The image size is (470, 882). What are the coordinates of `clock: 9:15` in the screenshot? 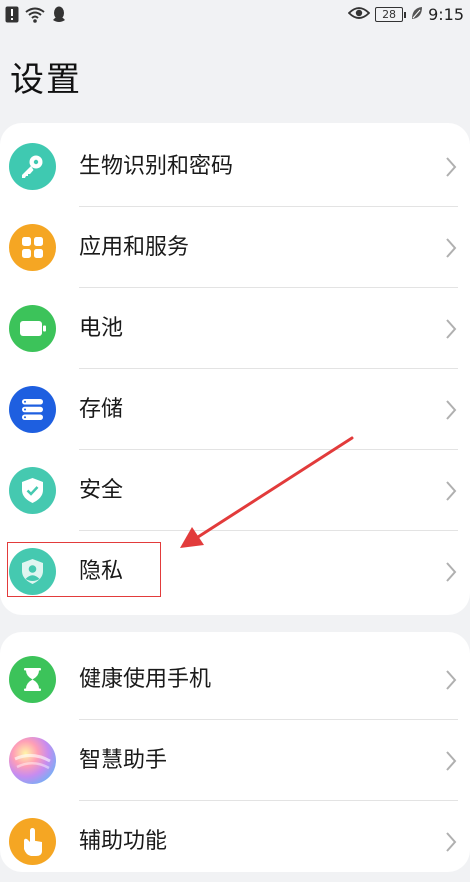 It's located at (446, 14).